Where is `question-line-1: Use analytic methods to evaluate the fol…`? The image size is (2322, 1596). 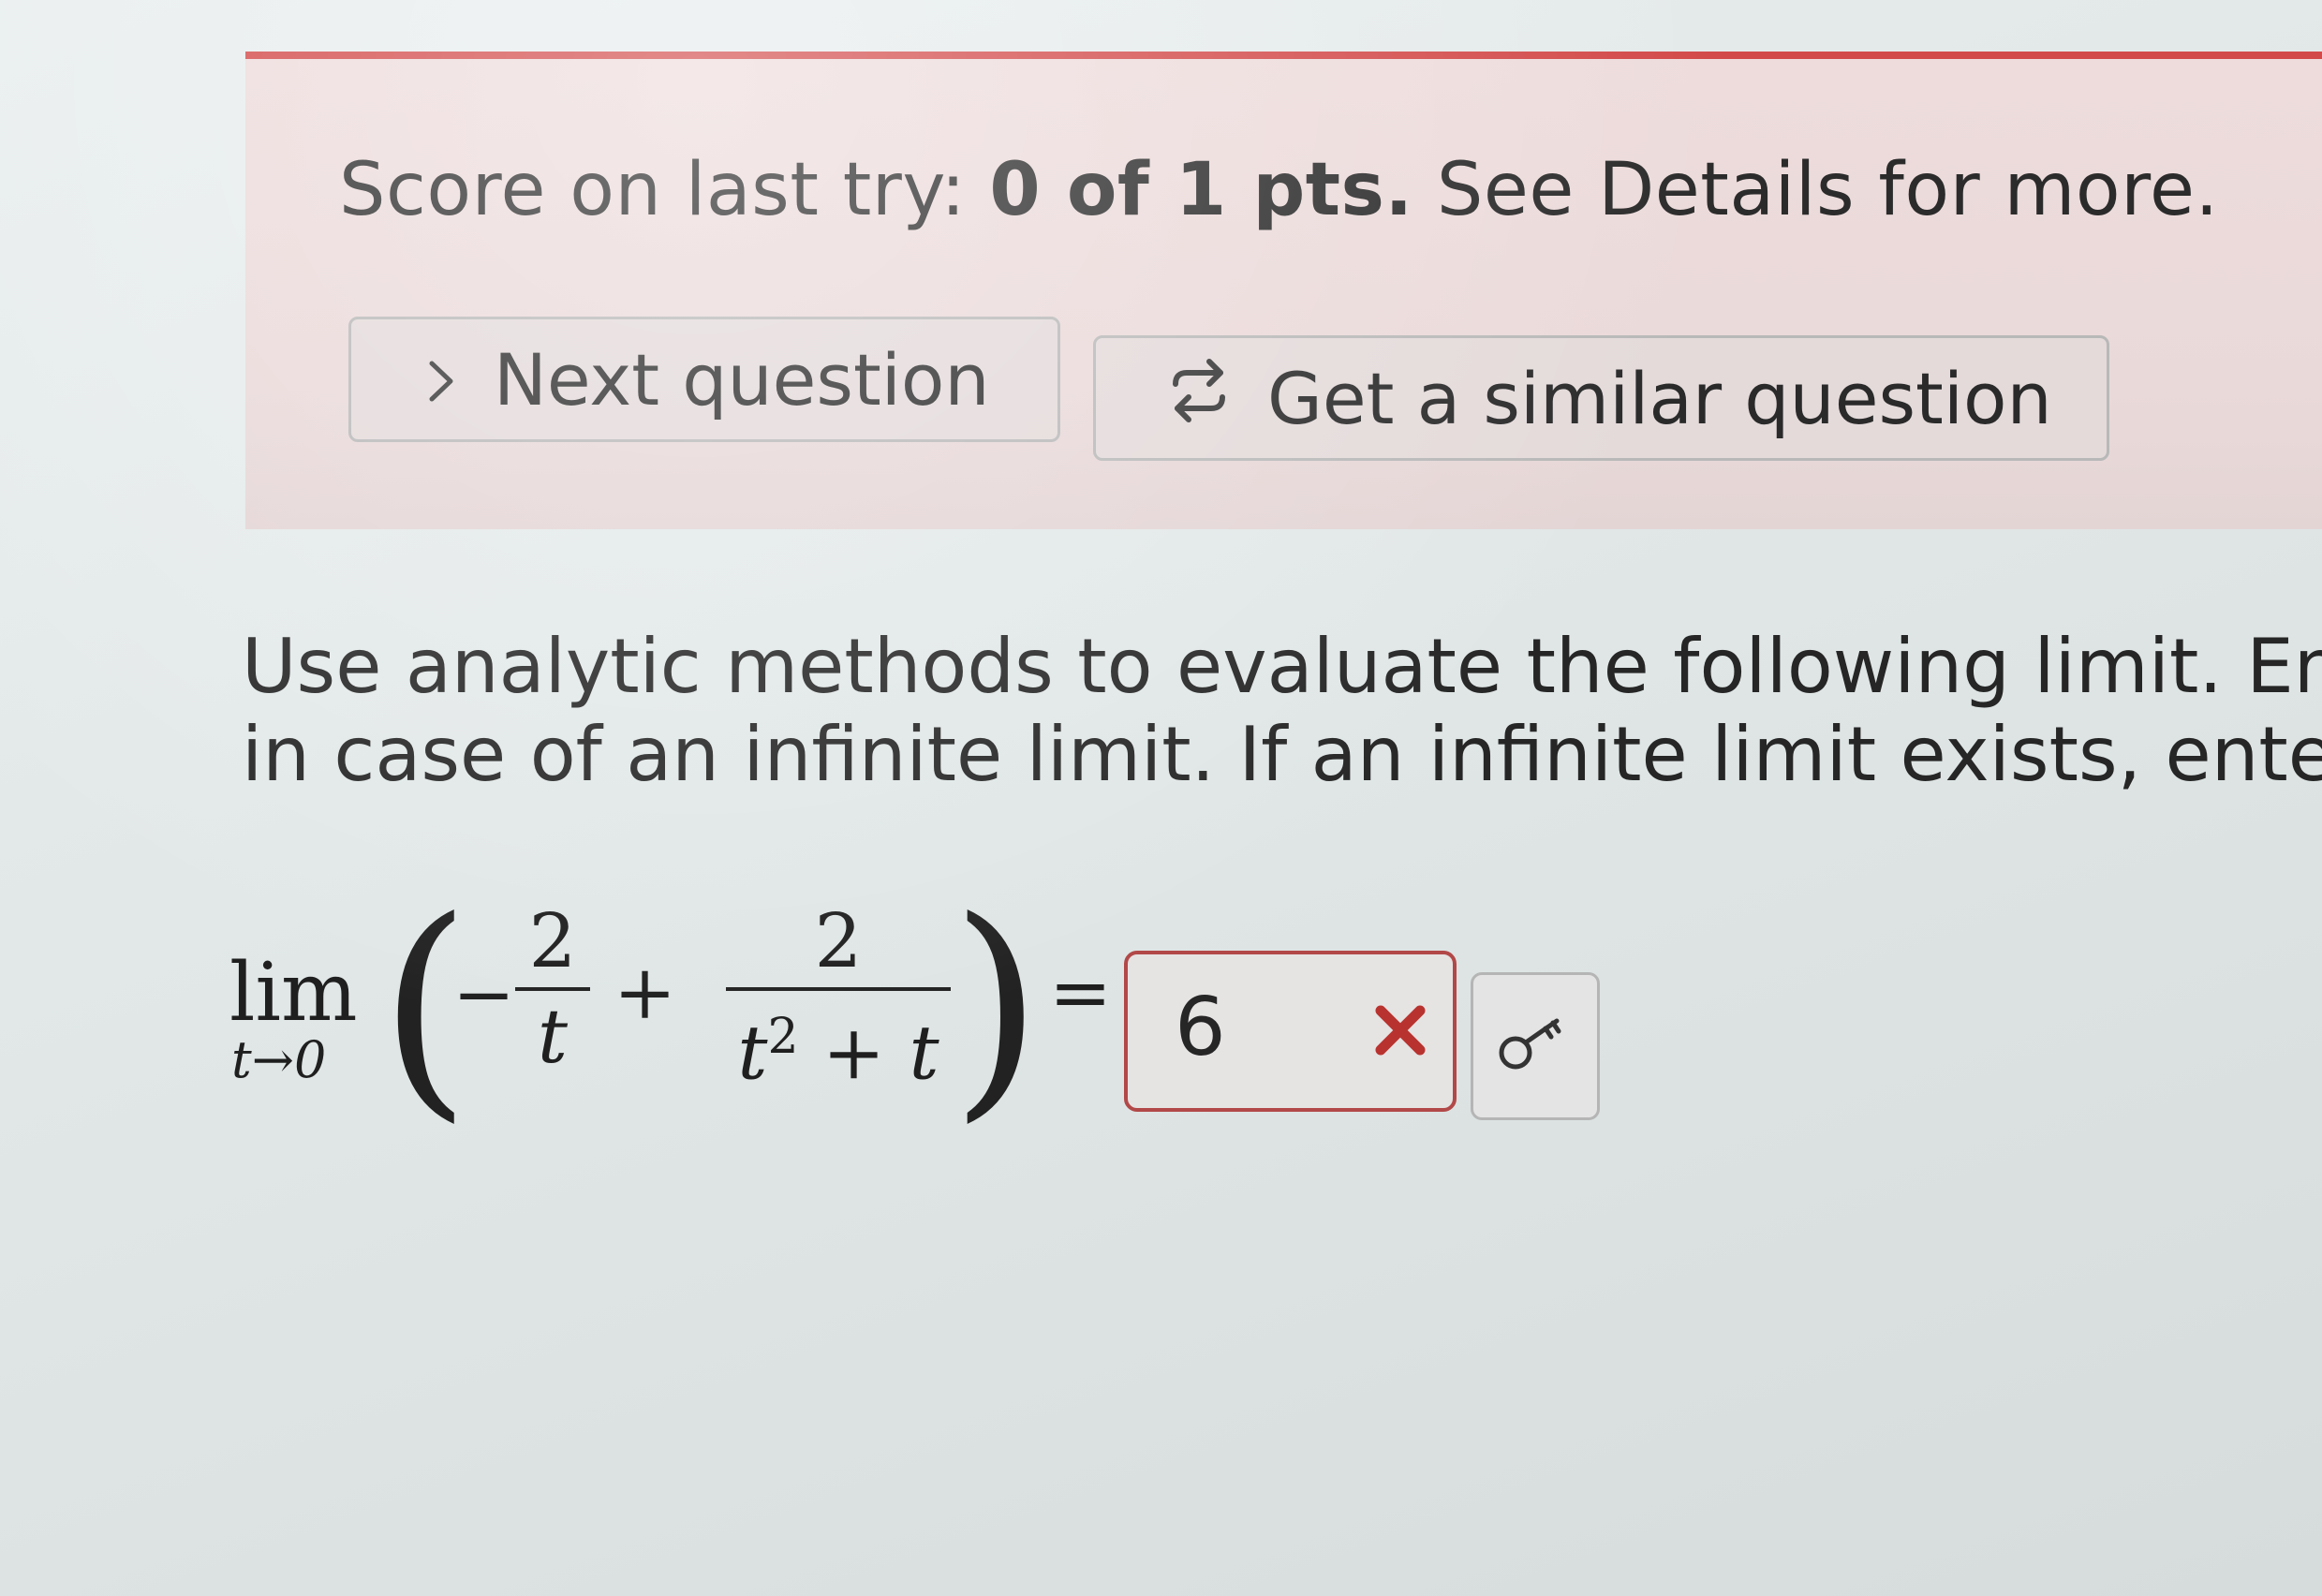 question-line-1: Use analytic methods to evaluate the fol… is located at coordinates (1282, 666).